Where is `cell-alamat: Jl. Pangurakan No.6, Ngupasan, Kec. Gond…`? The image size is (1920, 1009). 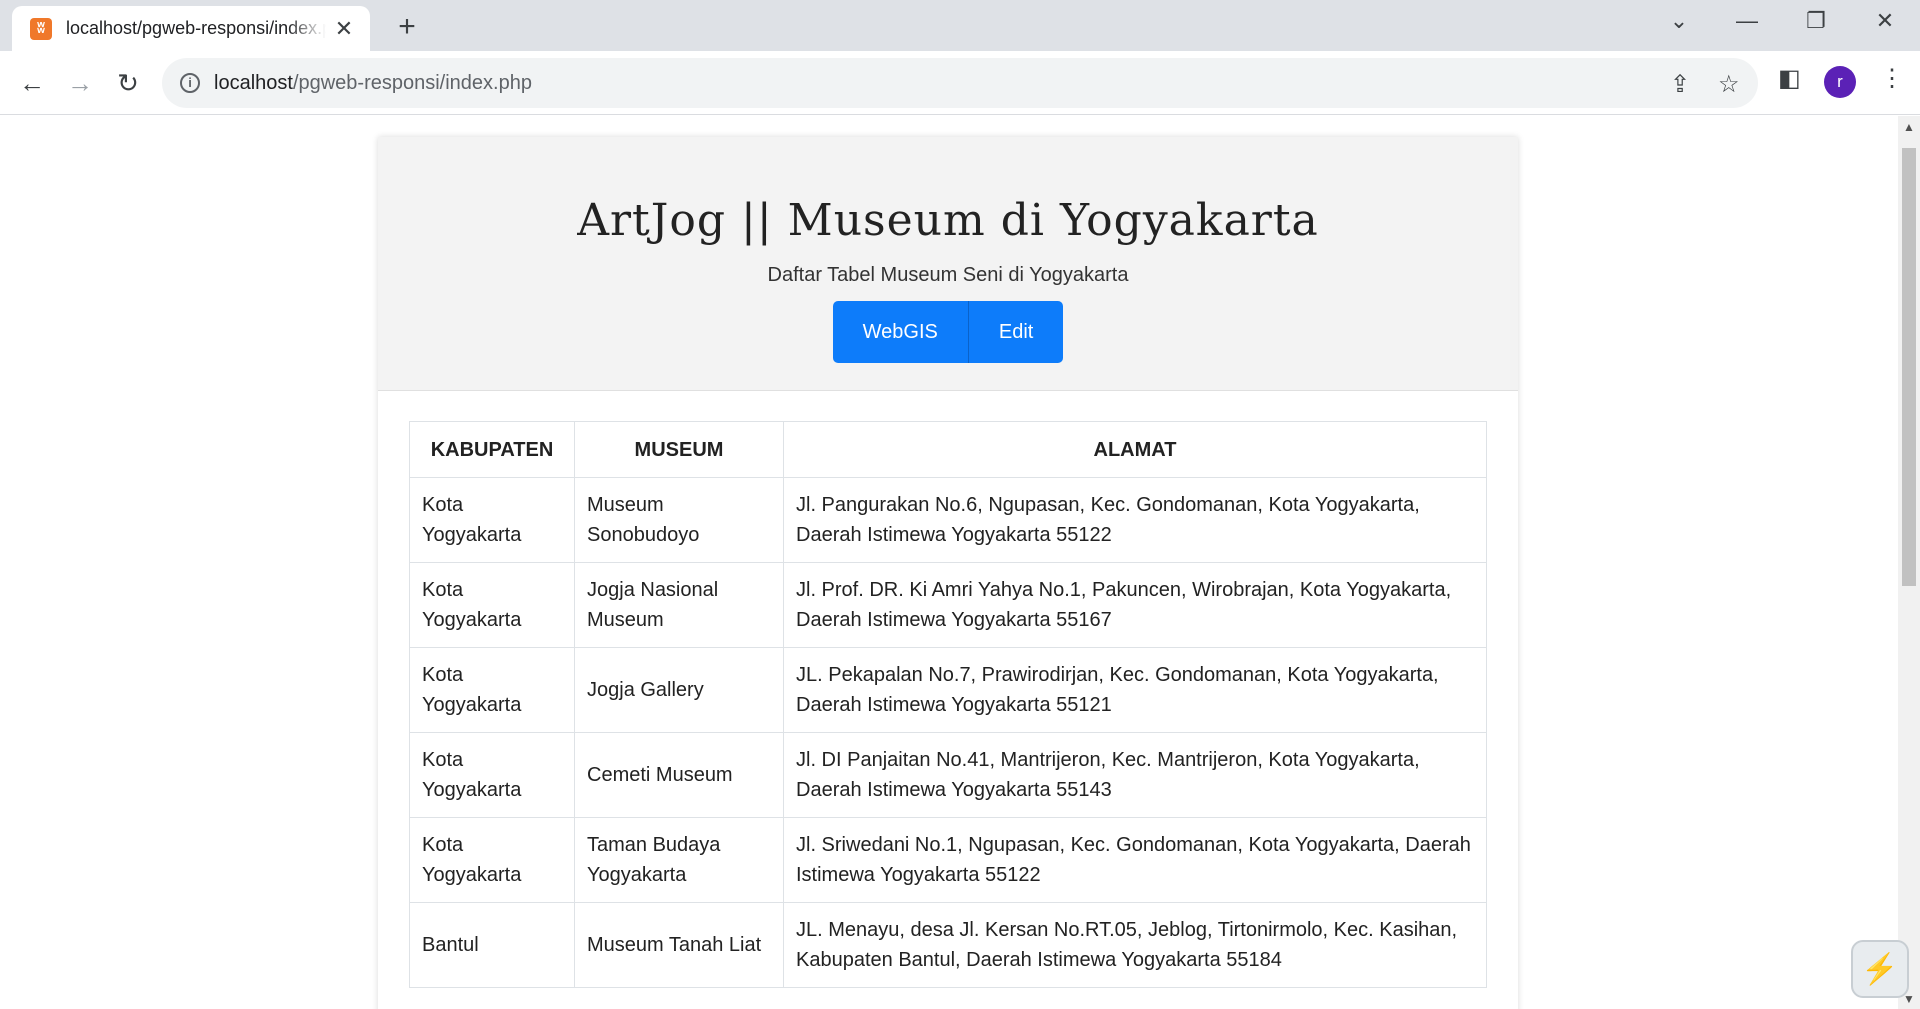
cell-alamat: Jl. Pangurakan No.6, Ngupasan, Kec. Gond… is located at coordinates (1135, 520).